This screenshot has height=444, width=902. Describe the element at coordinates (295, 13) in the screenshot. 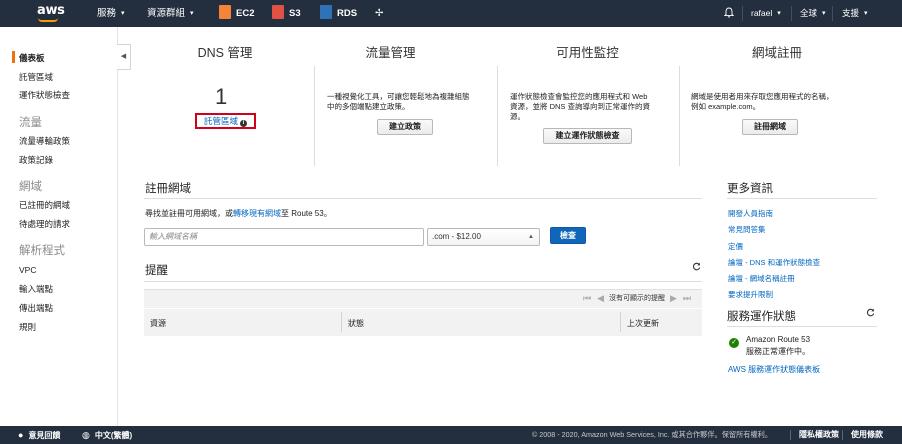

I see `s3-label: S3` at that location.